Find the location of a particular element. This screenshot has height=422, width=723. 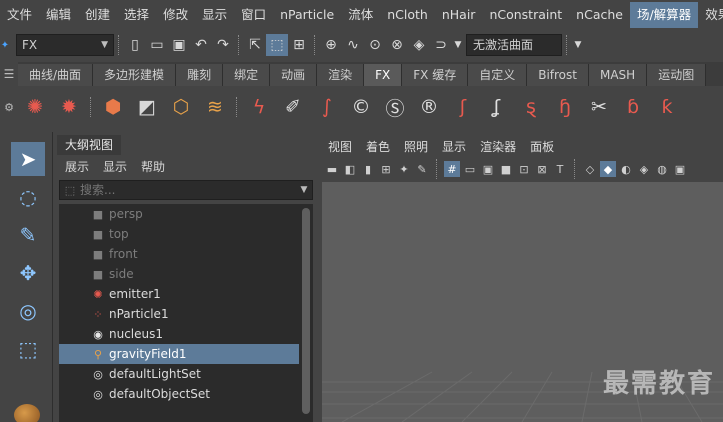

menu-item: nParticle is located at coordinates (307, 15).